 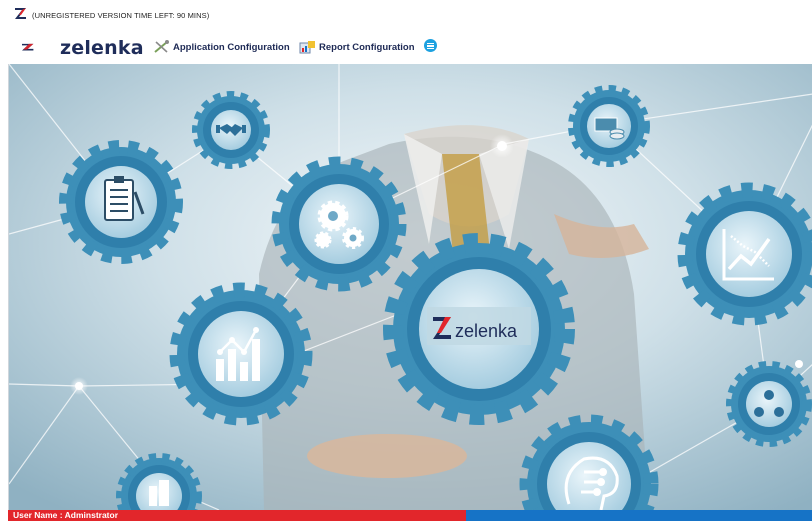 What do you see at coordinates (307, 47) in the screenshot?
I see `report-icon` at bounding box center [307, 47].